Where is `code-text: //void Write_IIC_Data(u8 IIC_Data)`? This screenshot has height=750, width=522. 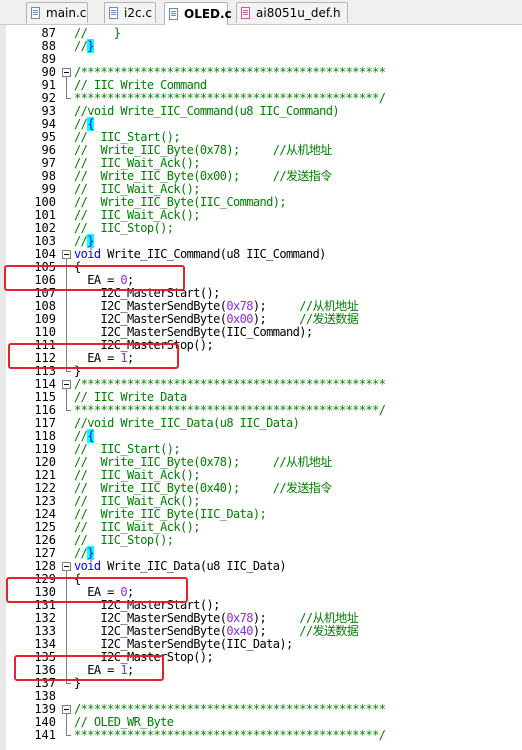 code-text: //void Write_IIC_Data(u8 IIC_Data) is located at coordinates (187, 423).